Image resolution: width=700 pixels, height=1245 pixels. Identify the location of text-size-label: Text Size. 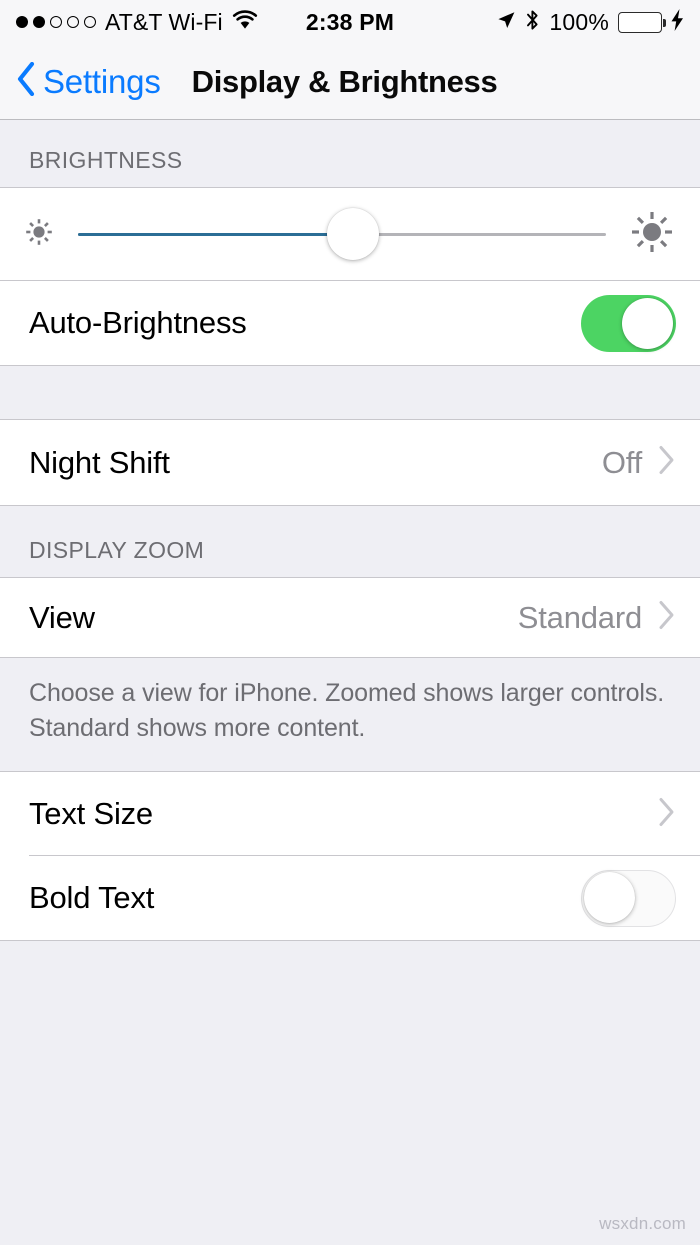
(91, 813).